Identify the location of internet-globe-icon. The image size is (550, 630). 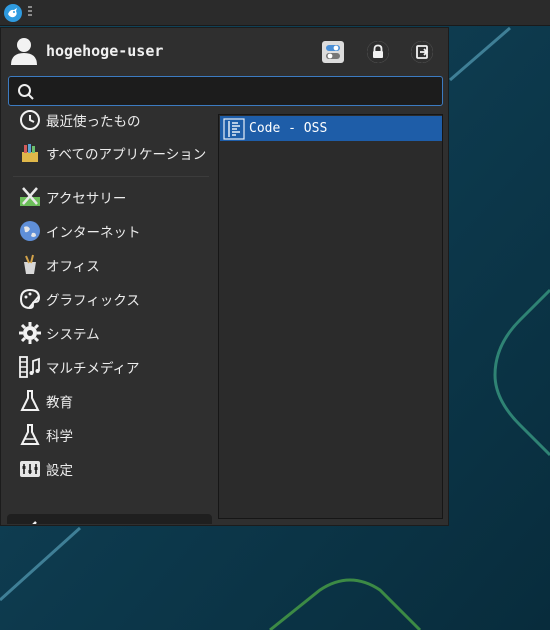
(30, 231).